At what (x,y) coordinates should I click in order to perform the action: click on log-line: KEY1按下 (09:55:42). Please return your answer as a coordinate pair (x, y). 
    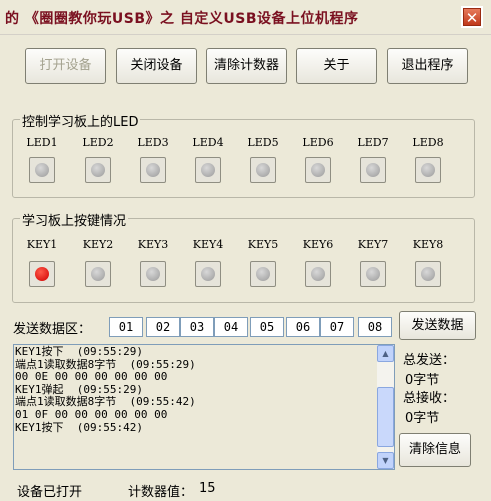
    Looking at the image, I should click on (79, 427).